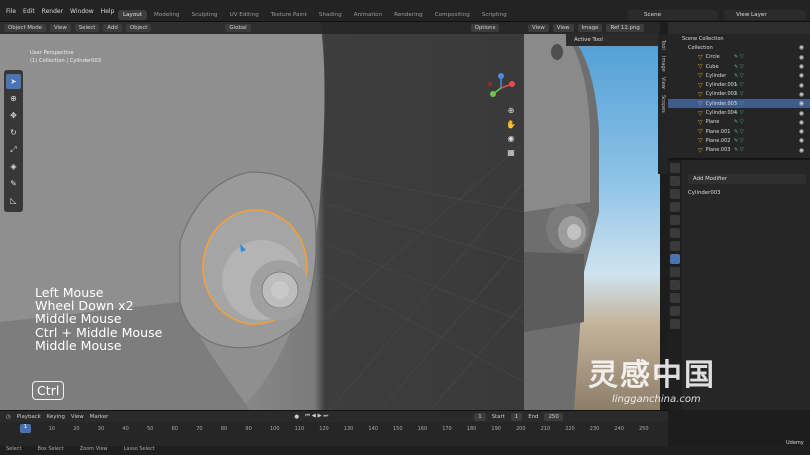 The image size is (810, 455). I want to click on outliner-item: ▽ Plane ✎ ▽ ◉, so click(739, 122).